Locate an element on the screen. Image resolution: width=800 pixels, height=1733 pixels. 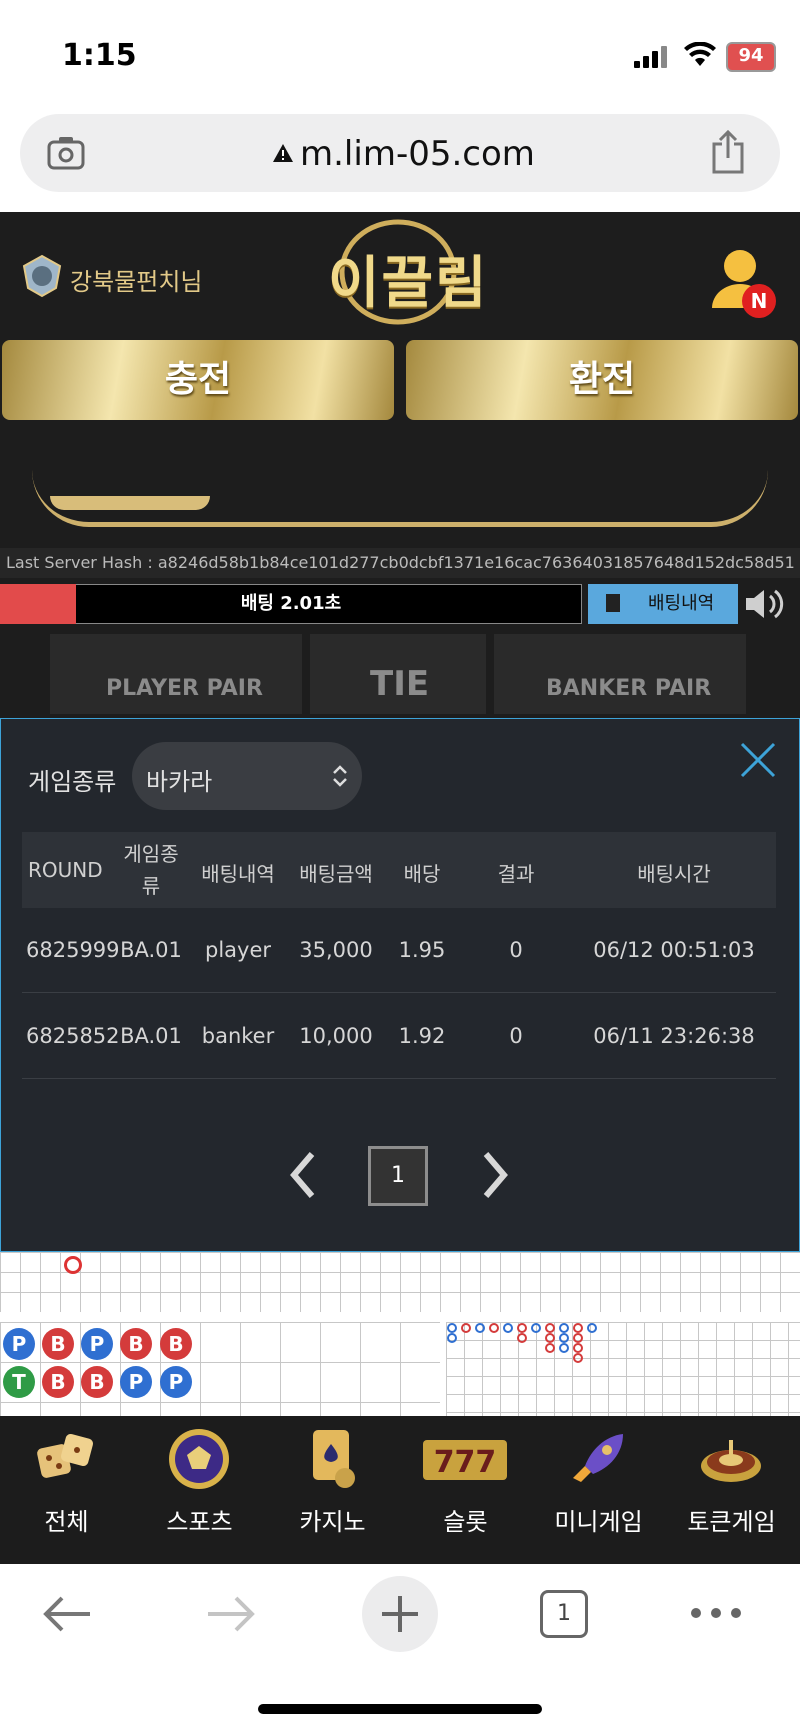
next-page-icon is located at coordinates (495, 1175).